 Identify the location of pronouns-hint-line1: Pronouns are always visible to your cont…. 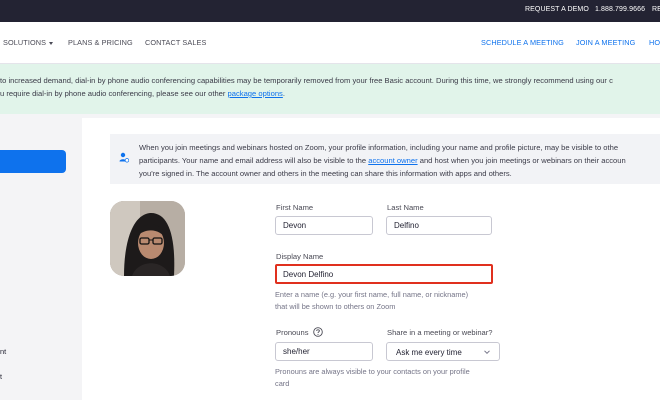
(372, 371).